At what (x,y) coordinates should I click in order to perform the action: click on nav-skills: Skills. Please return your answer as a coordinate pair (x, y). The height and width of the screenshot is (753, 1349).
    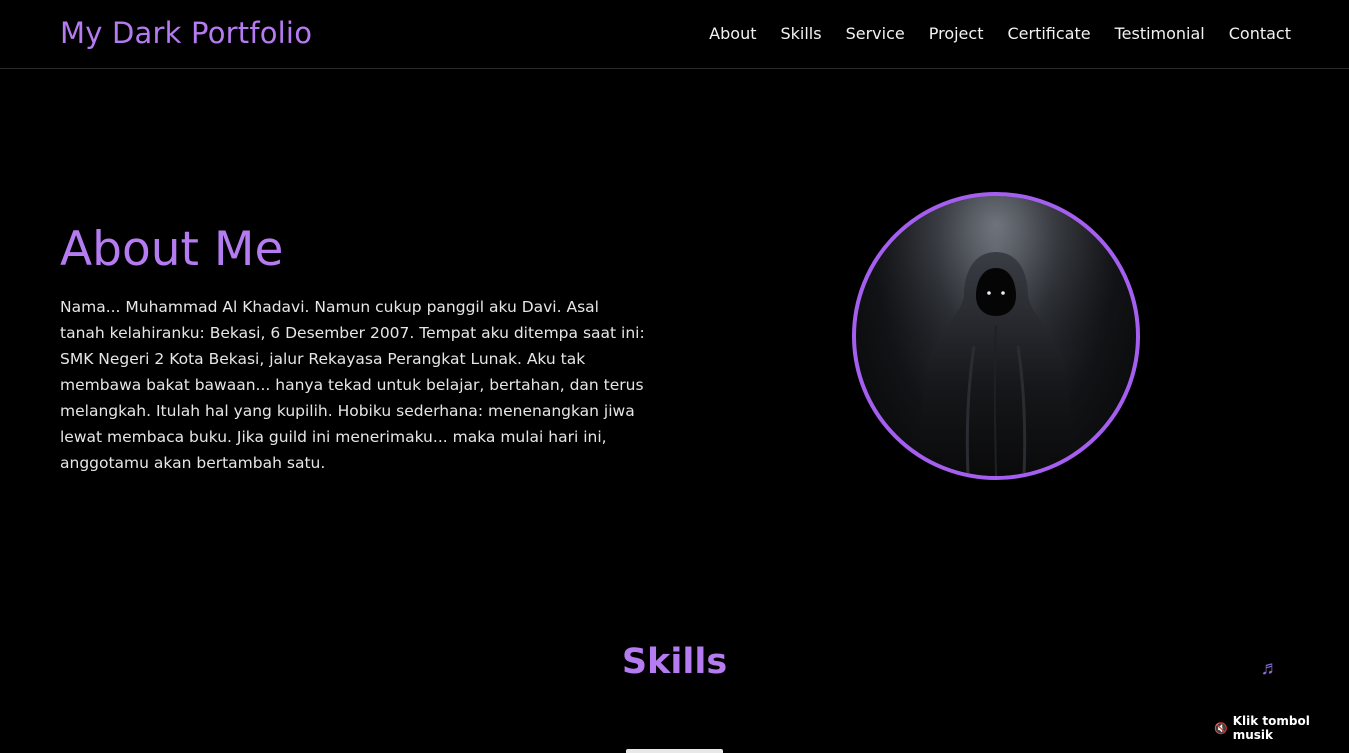
    Looking at the image, I should click on (800, 33).